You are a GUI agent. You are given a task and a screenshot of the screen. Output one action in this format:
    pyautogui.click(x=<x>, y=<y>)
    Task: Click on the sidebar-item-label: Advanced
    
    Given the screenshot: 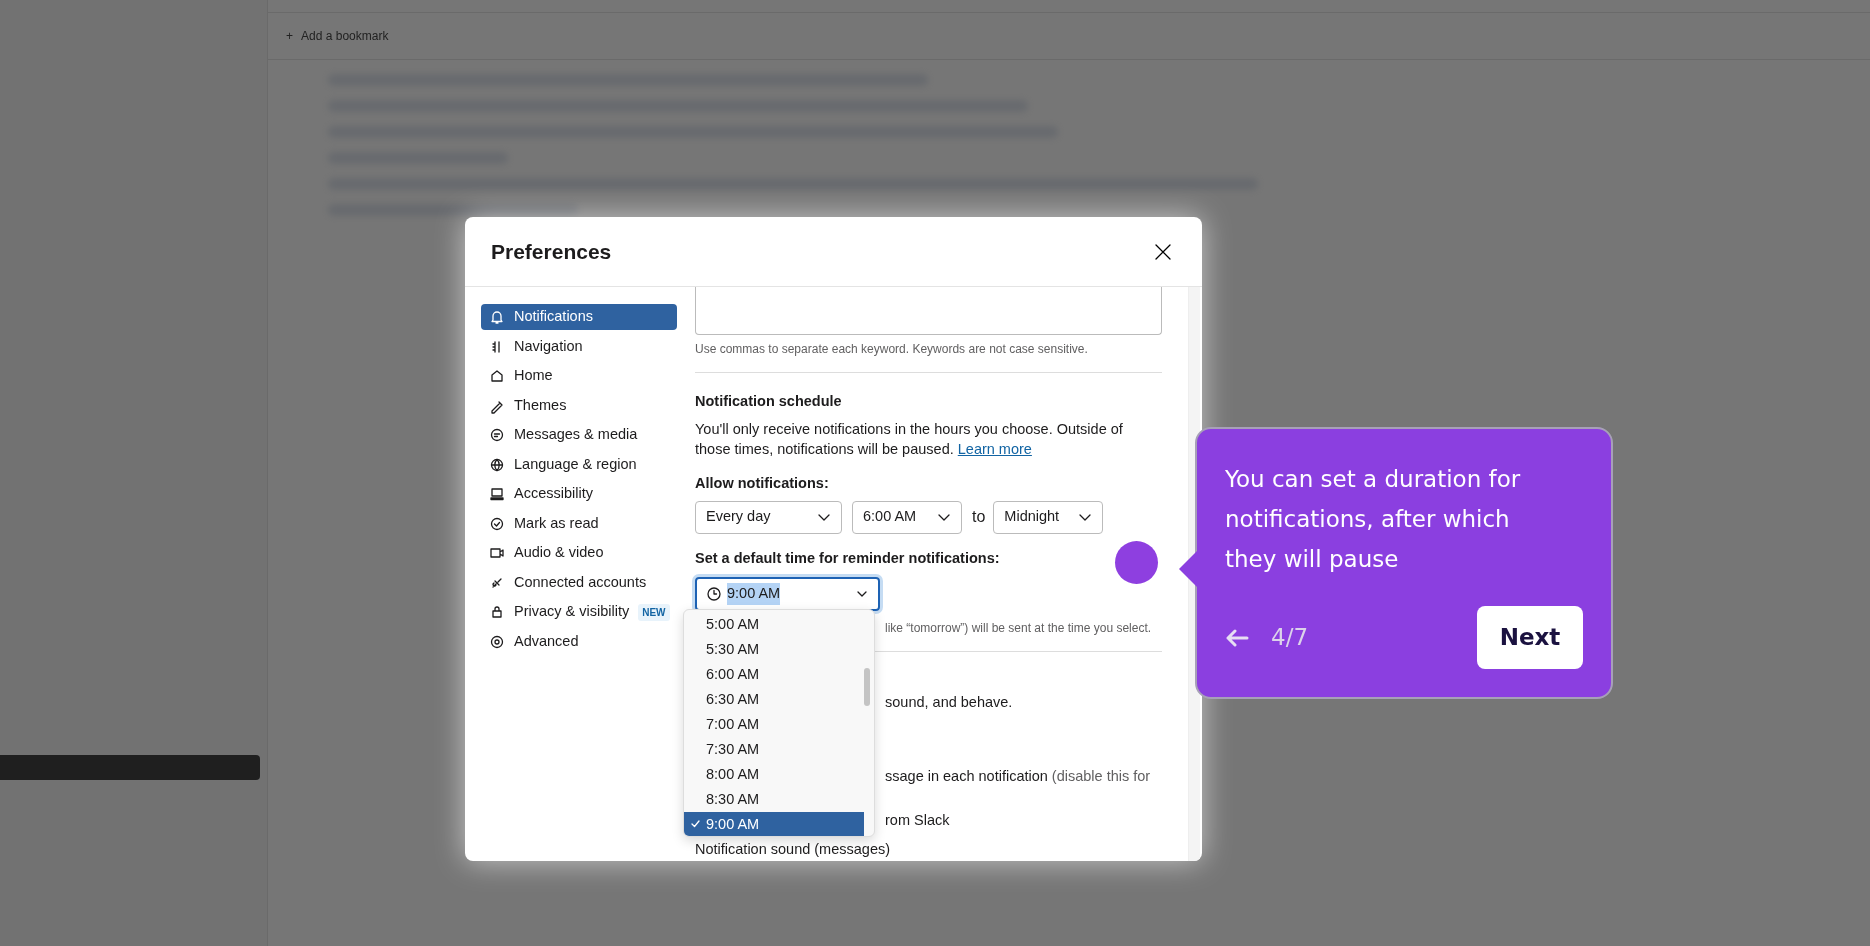 What is the action you would take?
    pyautogui.click(x=546, y=641)
    